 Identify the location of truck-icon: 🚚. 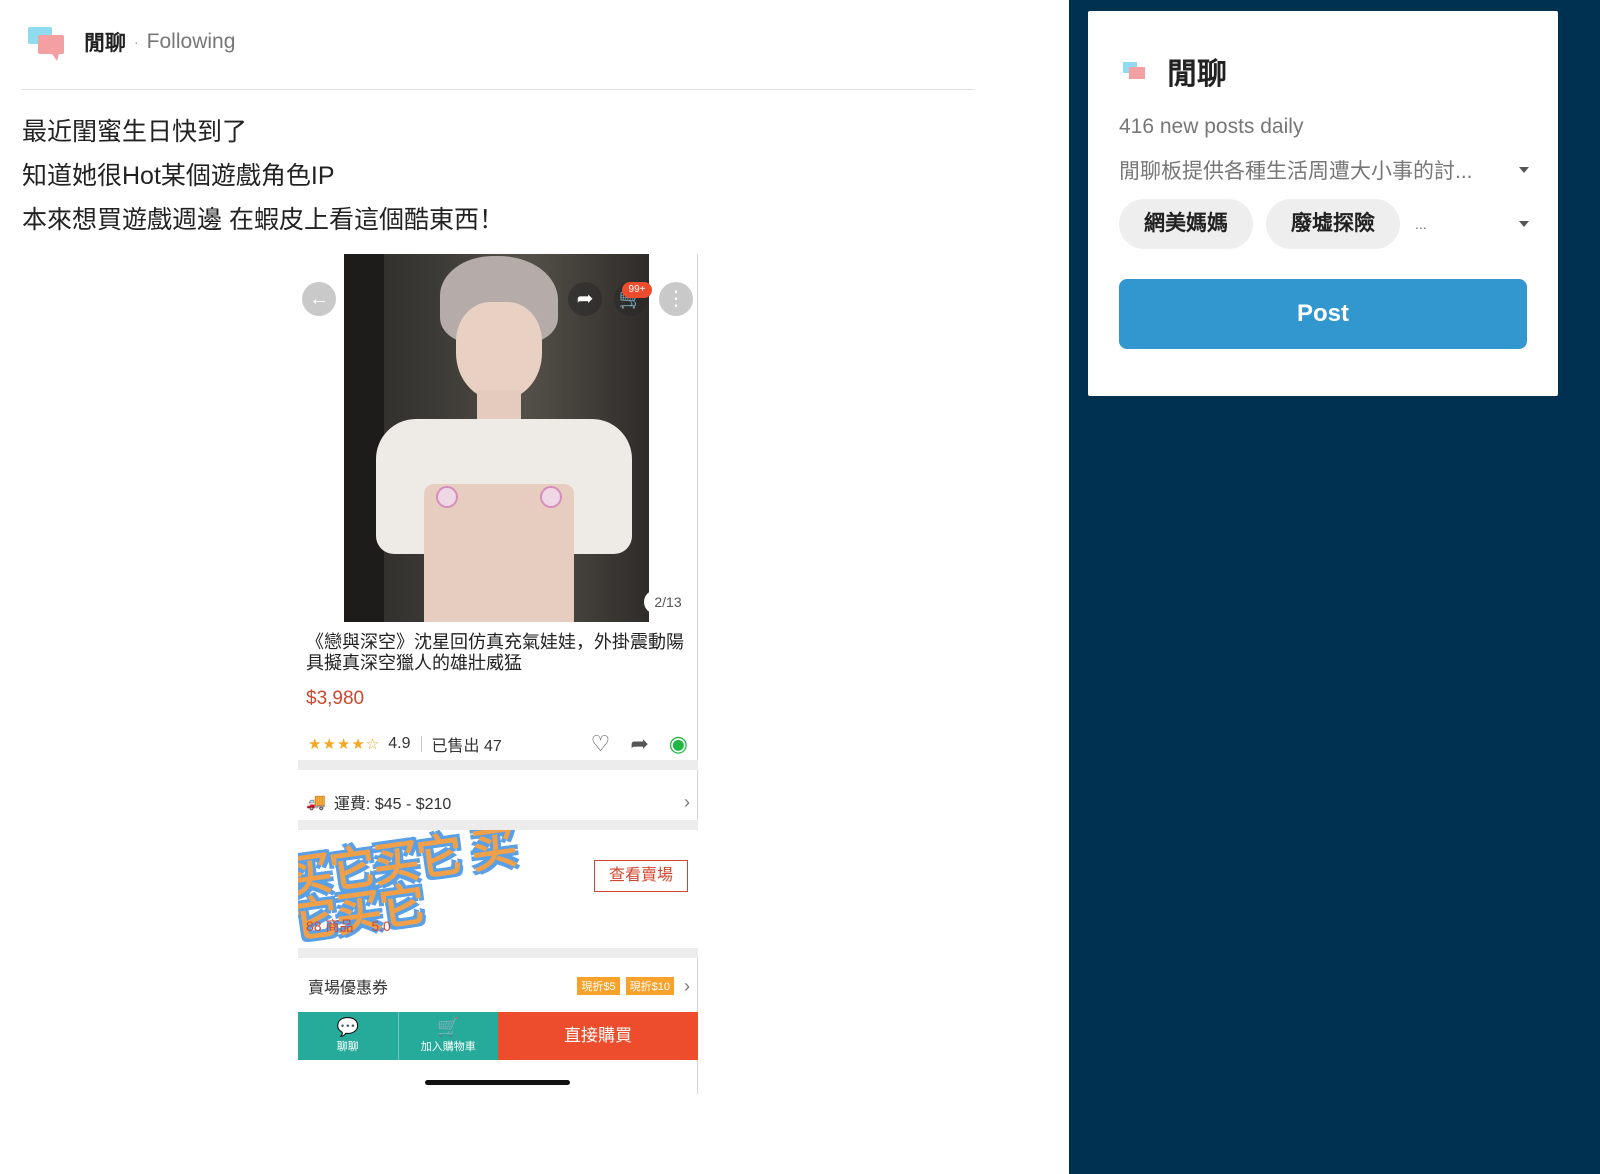
(316, 802).